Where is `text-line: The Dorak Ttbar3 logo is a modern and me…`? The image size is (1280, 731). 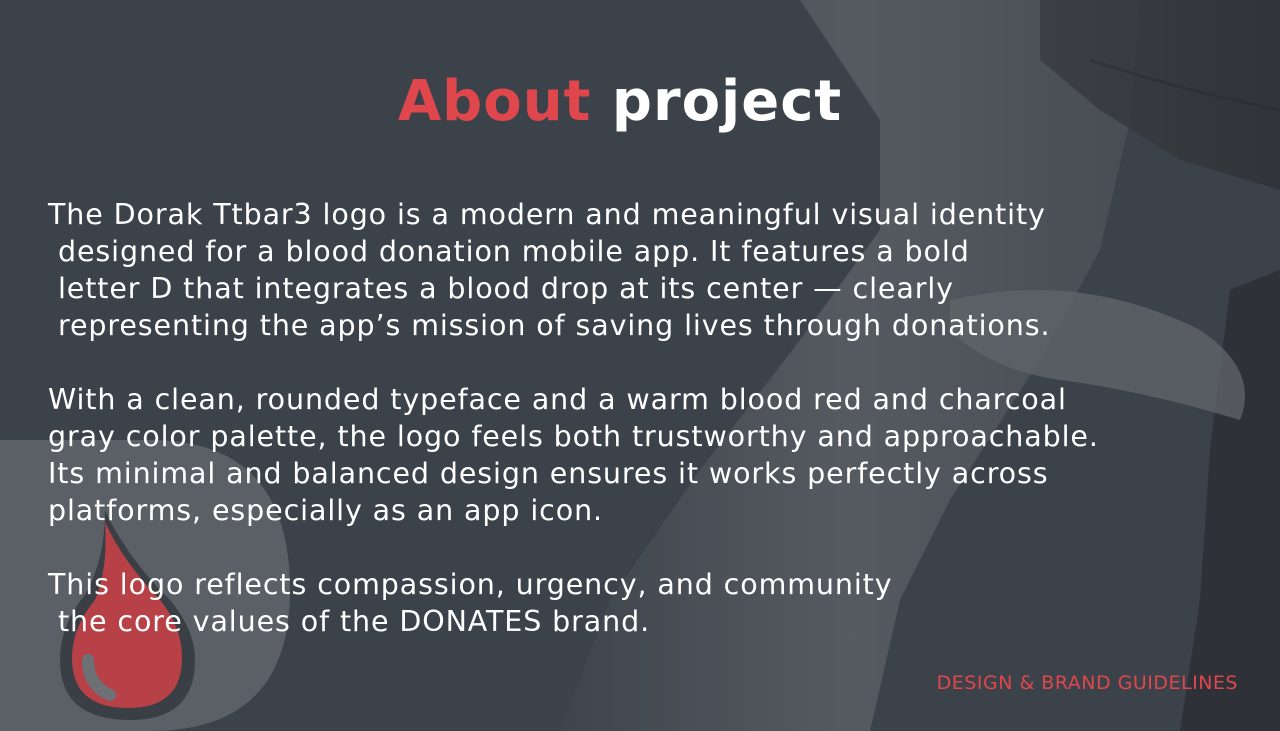 text-line: The Dorak Ttbar3 logo is a modern and me… is located at coordinates (547, 214).